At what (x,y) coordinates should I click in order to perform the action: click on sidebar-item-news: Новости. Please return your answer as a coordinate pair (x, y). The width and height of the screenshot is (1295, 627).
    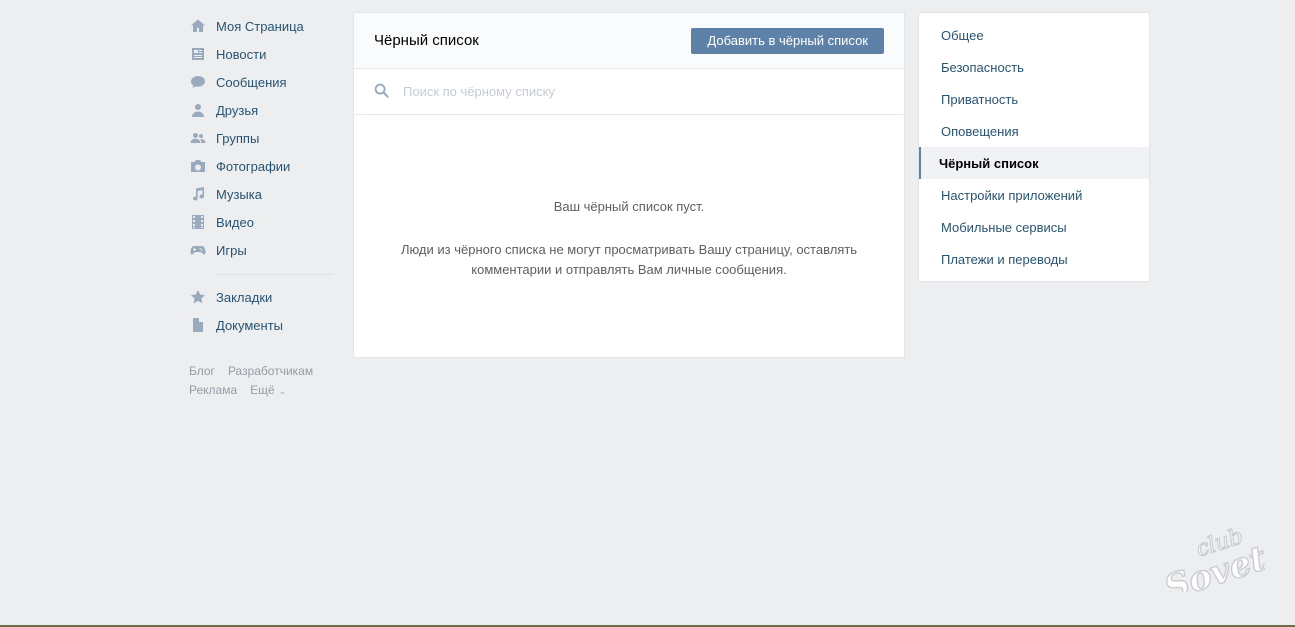
    Looking at the image, I should click on (260, 54).